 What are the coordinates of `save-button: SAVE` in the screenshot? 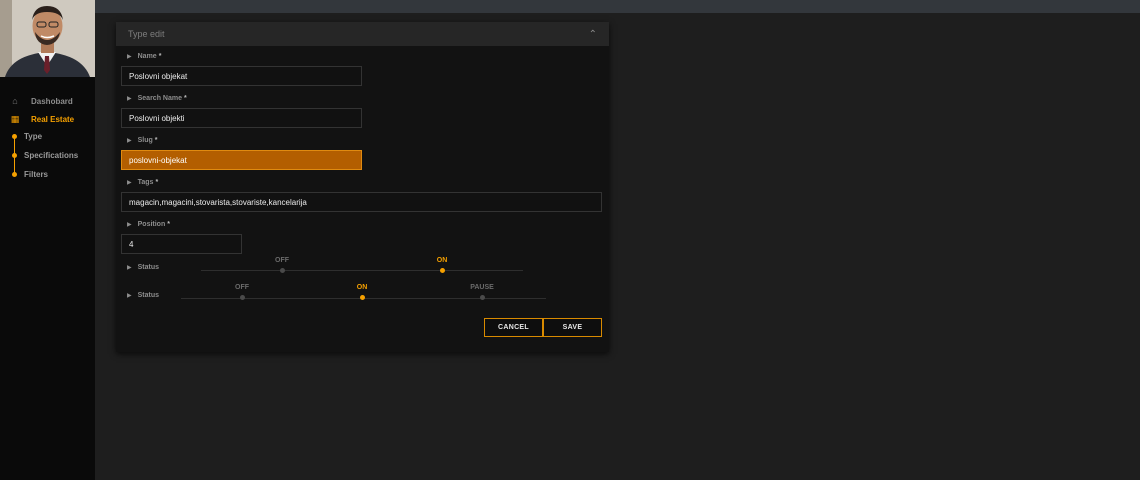 It's located at (572, 327).